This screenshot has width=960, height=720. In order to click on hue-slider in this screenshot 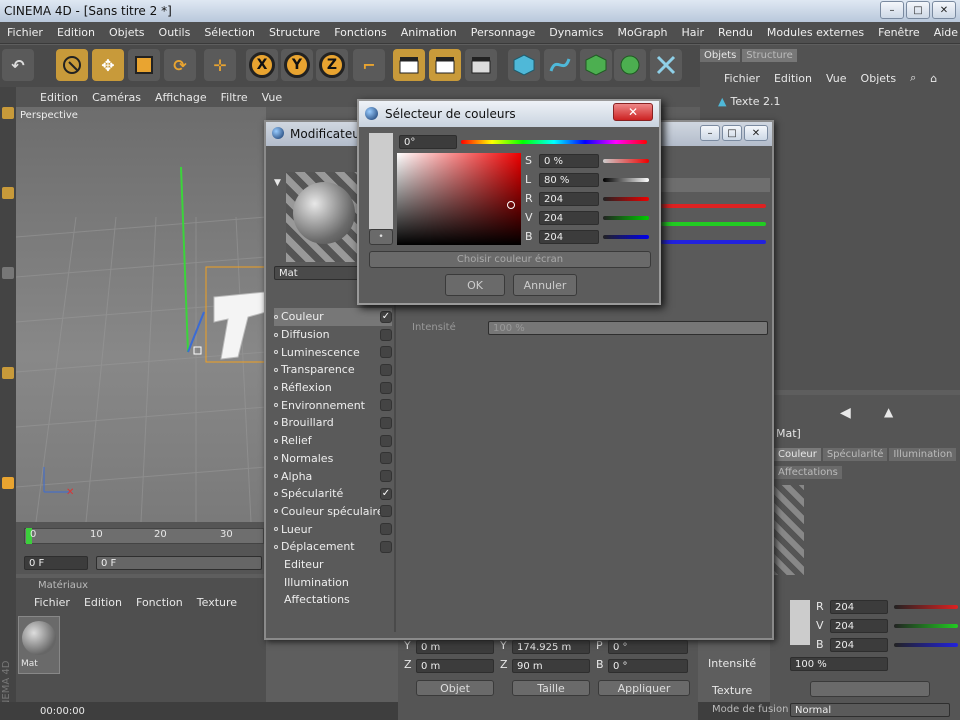, I will do `click(554, 142)`.